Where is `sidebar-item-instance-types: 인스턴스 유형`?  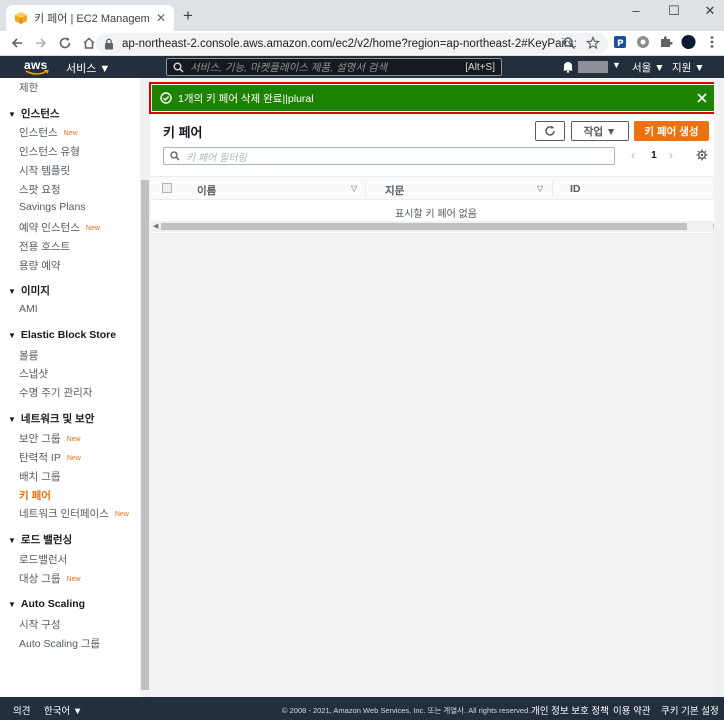
sidebar-item-instance-types: 인스턴스 유형 is located at coordinates (49, 151).